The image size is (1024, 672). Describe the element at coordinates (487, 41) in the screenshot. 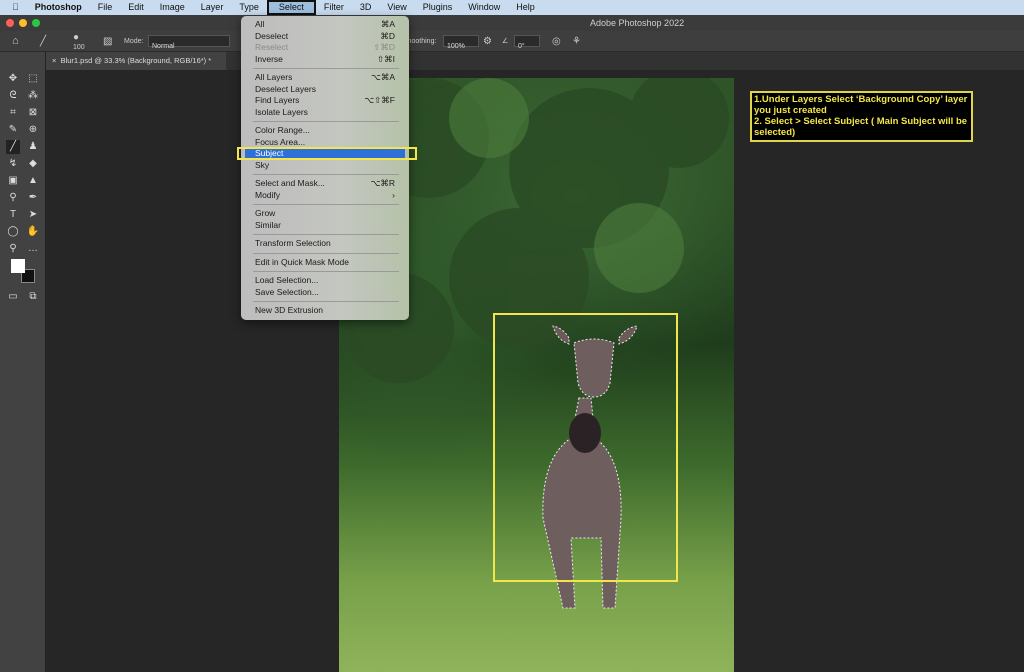

I see `gear-icon: ⚙` at that location.